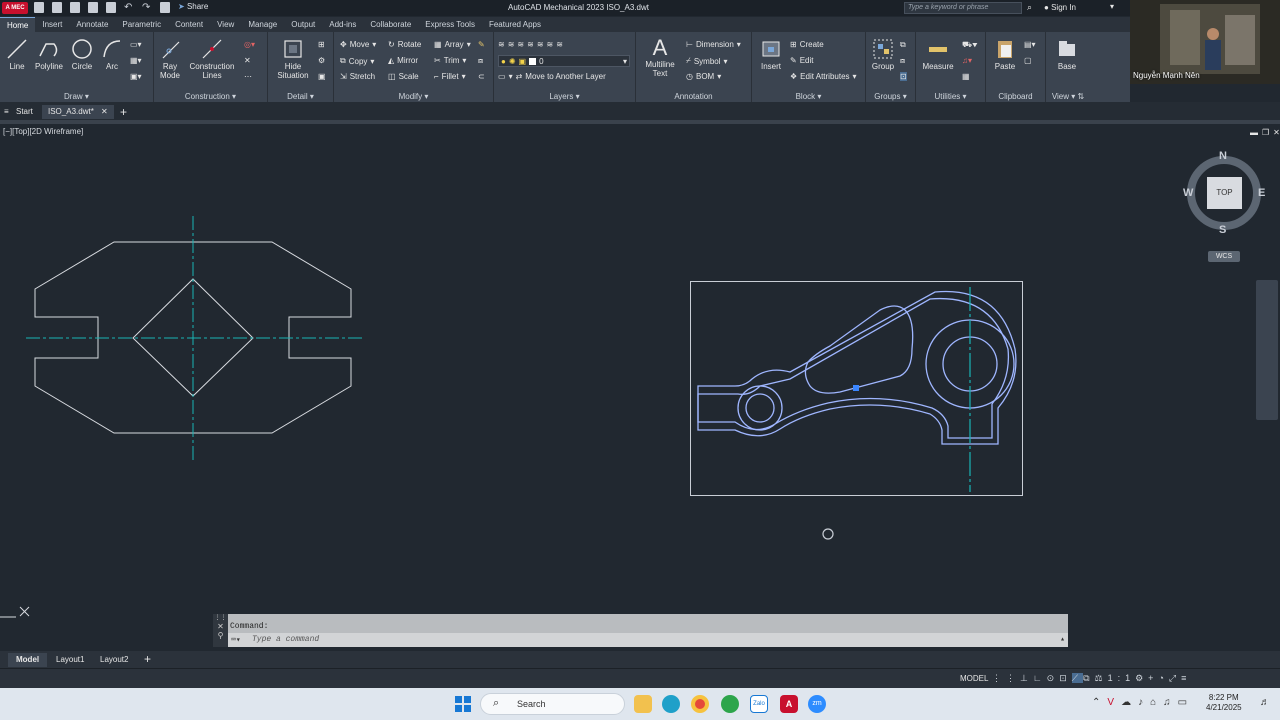 The width and height of the screenshot is (1280, 720). Describe the element at coordinates (147, 659) in the screenshot. I see `add-layout-icon: +` at that location.